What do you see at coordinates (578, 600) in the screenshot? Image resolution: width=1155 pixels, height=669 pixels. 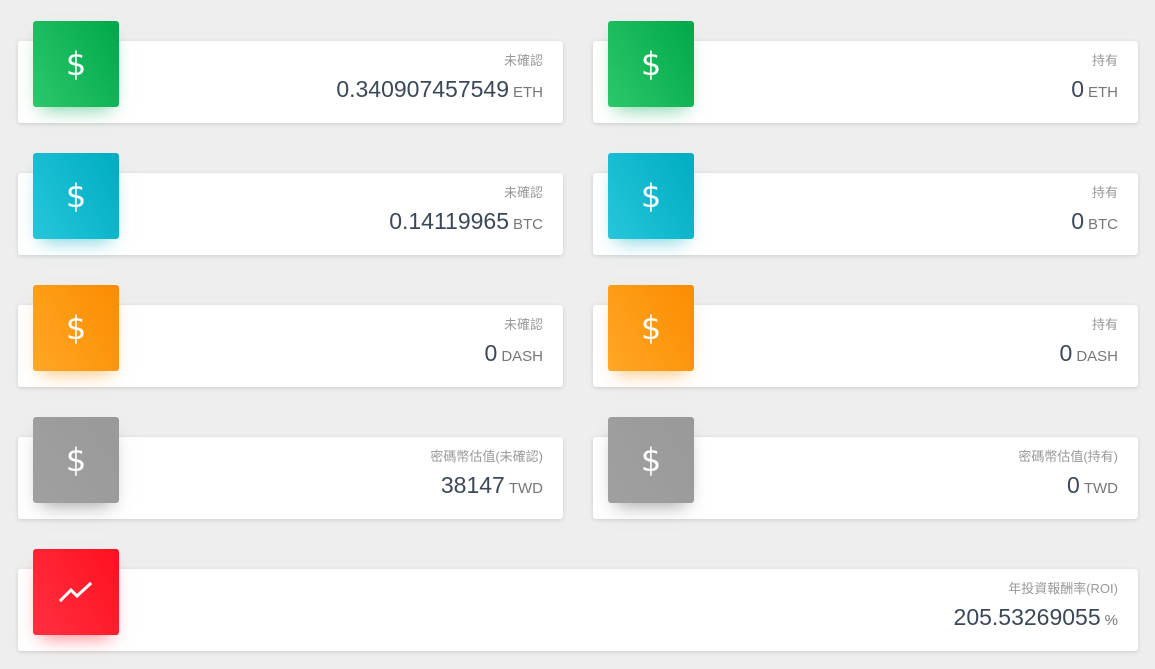 I see `annual-roi-card: 年投資報酬率(ROI) 205.53269055%` at bounding box center [578, 600].